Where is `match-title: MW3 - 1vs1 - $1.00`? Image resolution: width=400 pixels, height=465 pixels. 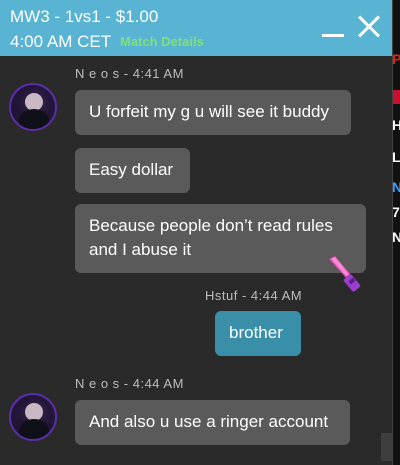
match-title: MW3 - 1vs1 - $1.00 is located at coordinates (84, 16).